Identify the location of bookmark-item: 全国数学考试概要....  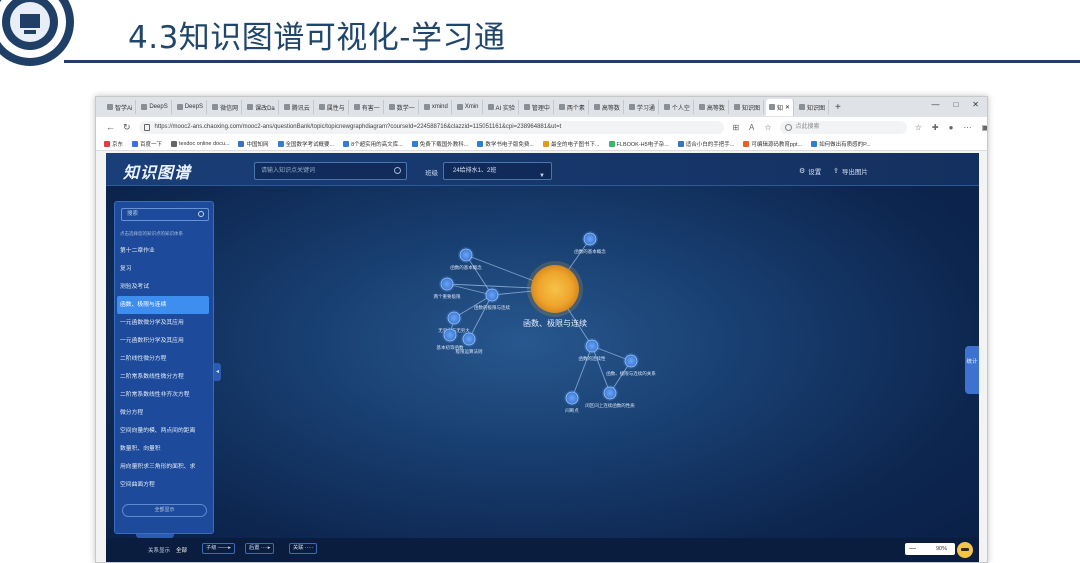
(305, 144).